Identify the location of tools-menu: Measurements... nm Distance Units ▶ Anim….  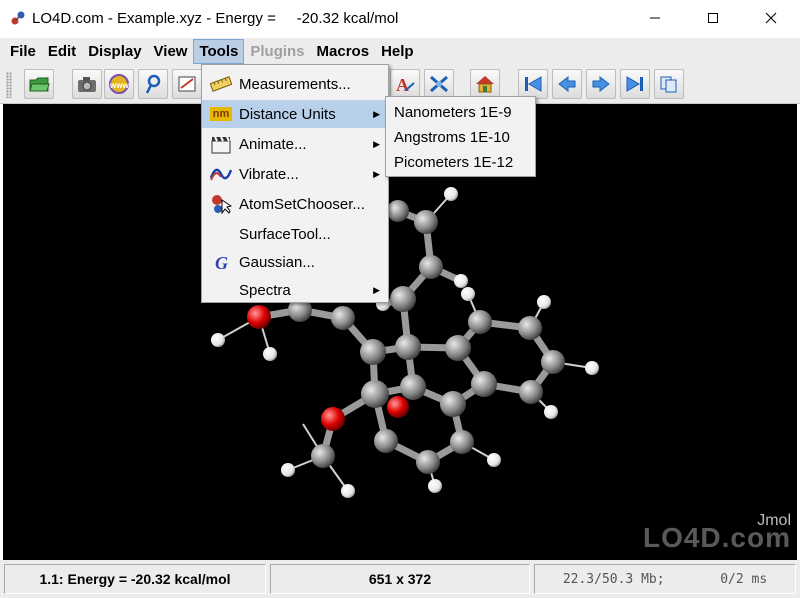
(295, 183).